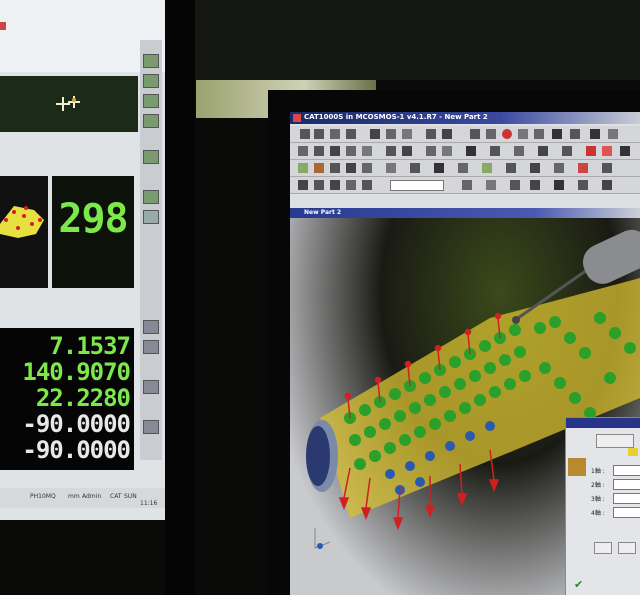 This screenshot has width=640, height=595. I want to click on status-user: Admin, so click(92, 496).